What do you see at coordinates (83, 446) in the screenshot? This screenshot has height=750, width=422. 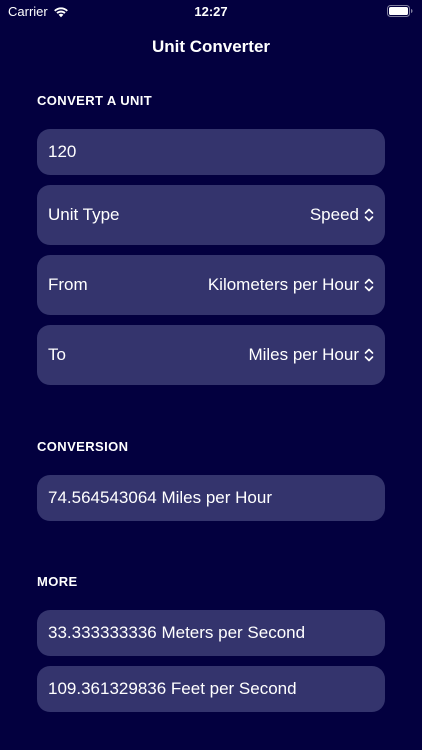 I see `section-header-conversion: CONVERSION` at bounding box center [83, 446].